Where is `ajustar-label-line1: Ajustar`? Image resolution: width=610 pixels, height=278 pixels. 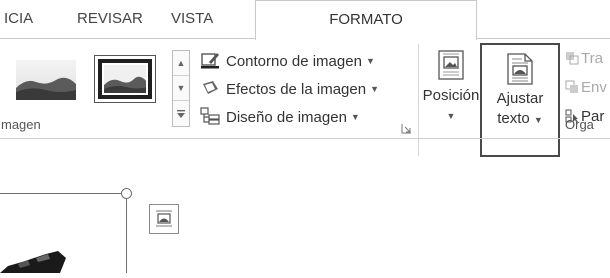 ajustar-label-line1: Ajustar is located at coordinates (520, 98).